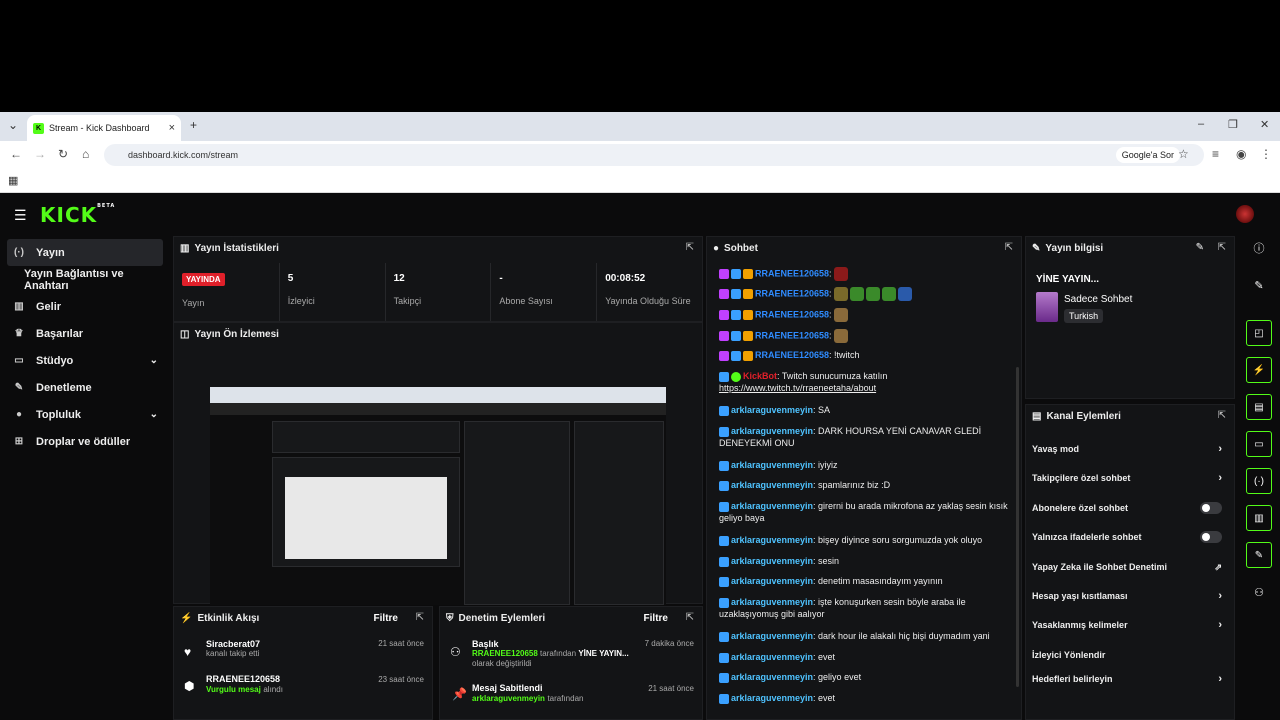 Image resolution: width=1280 pixels, height=720 pixels. I want to click on sidebar-item-basarilar: ♛ Başarılar, so click(85, 333).